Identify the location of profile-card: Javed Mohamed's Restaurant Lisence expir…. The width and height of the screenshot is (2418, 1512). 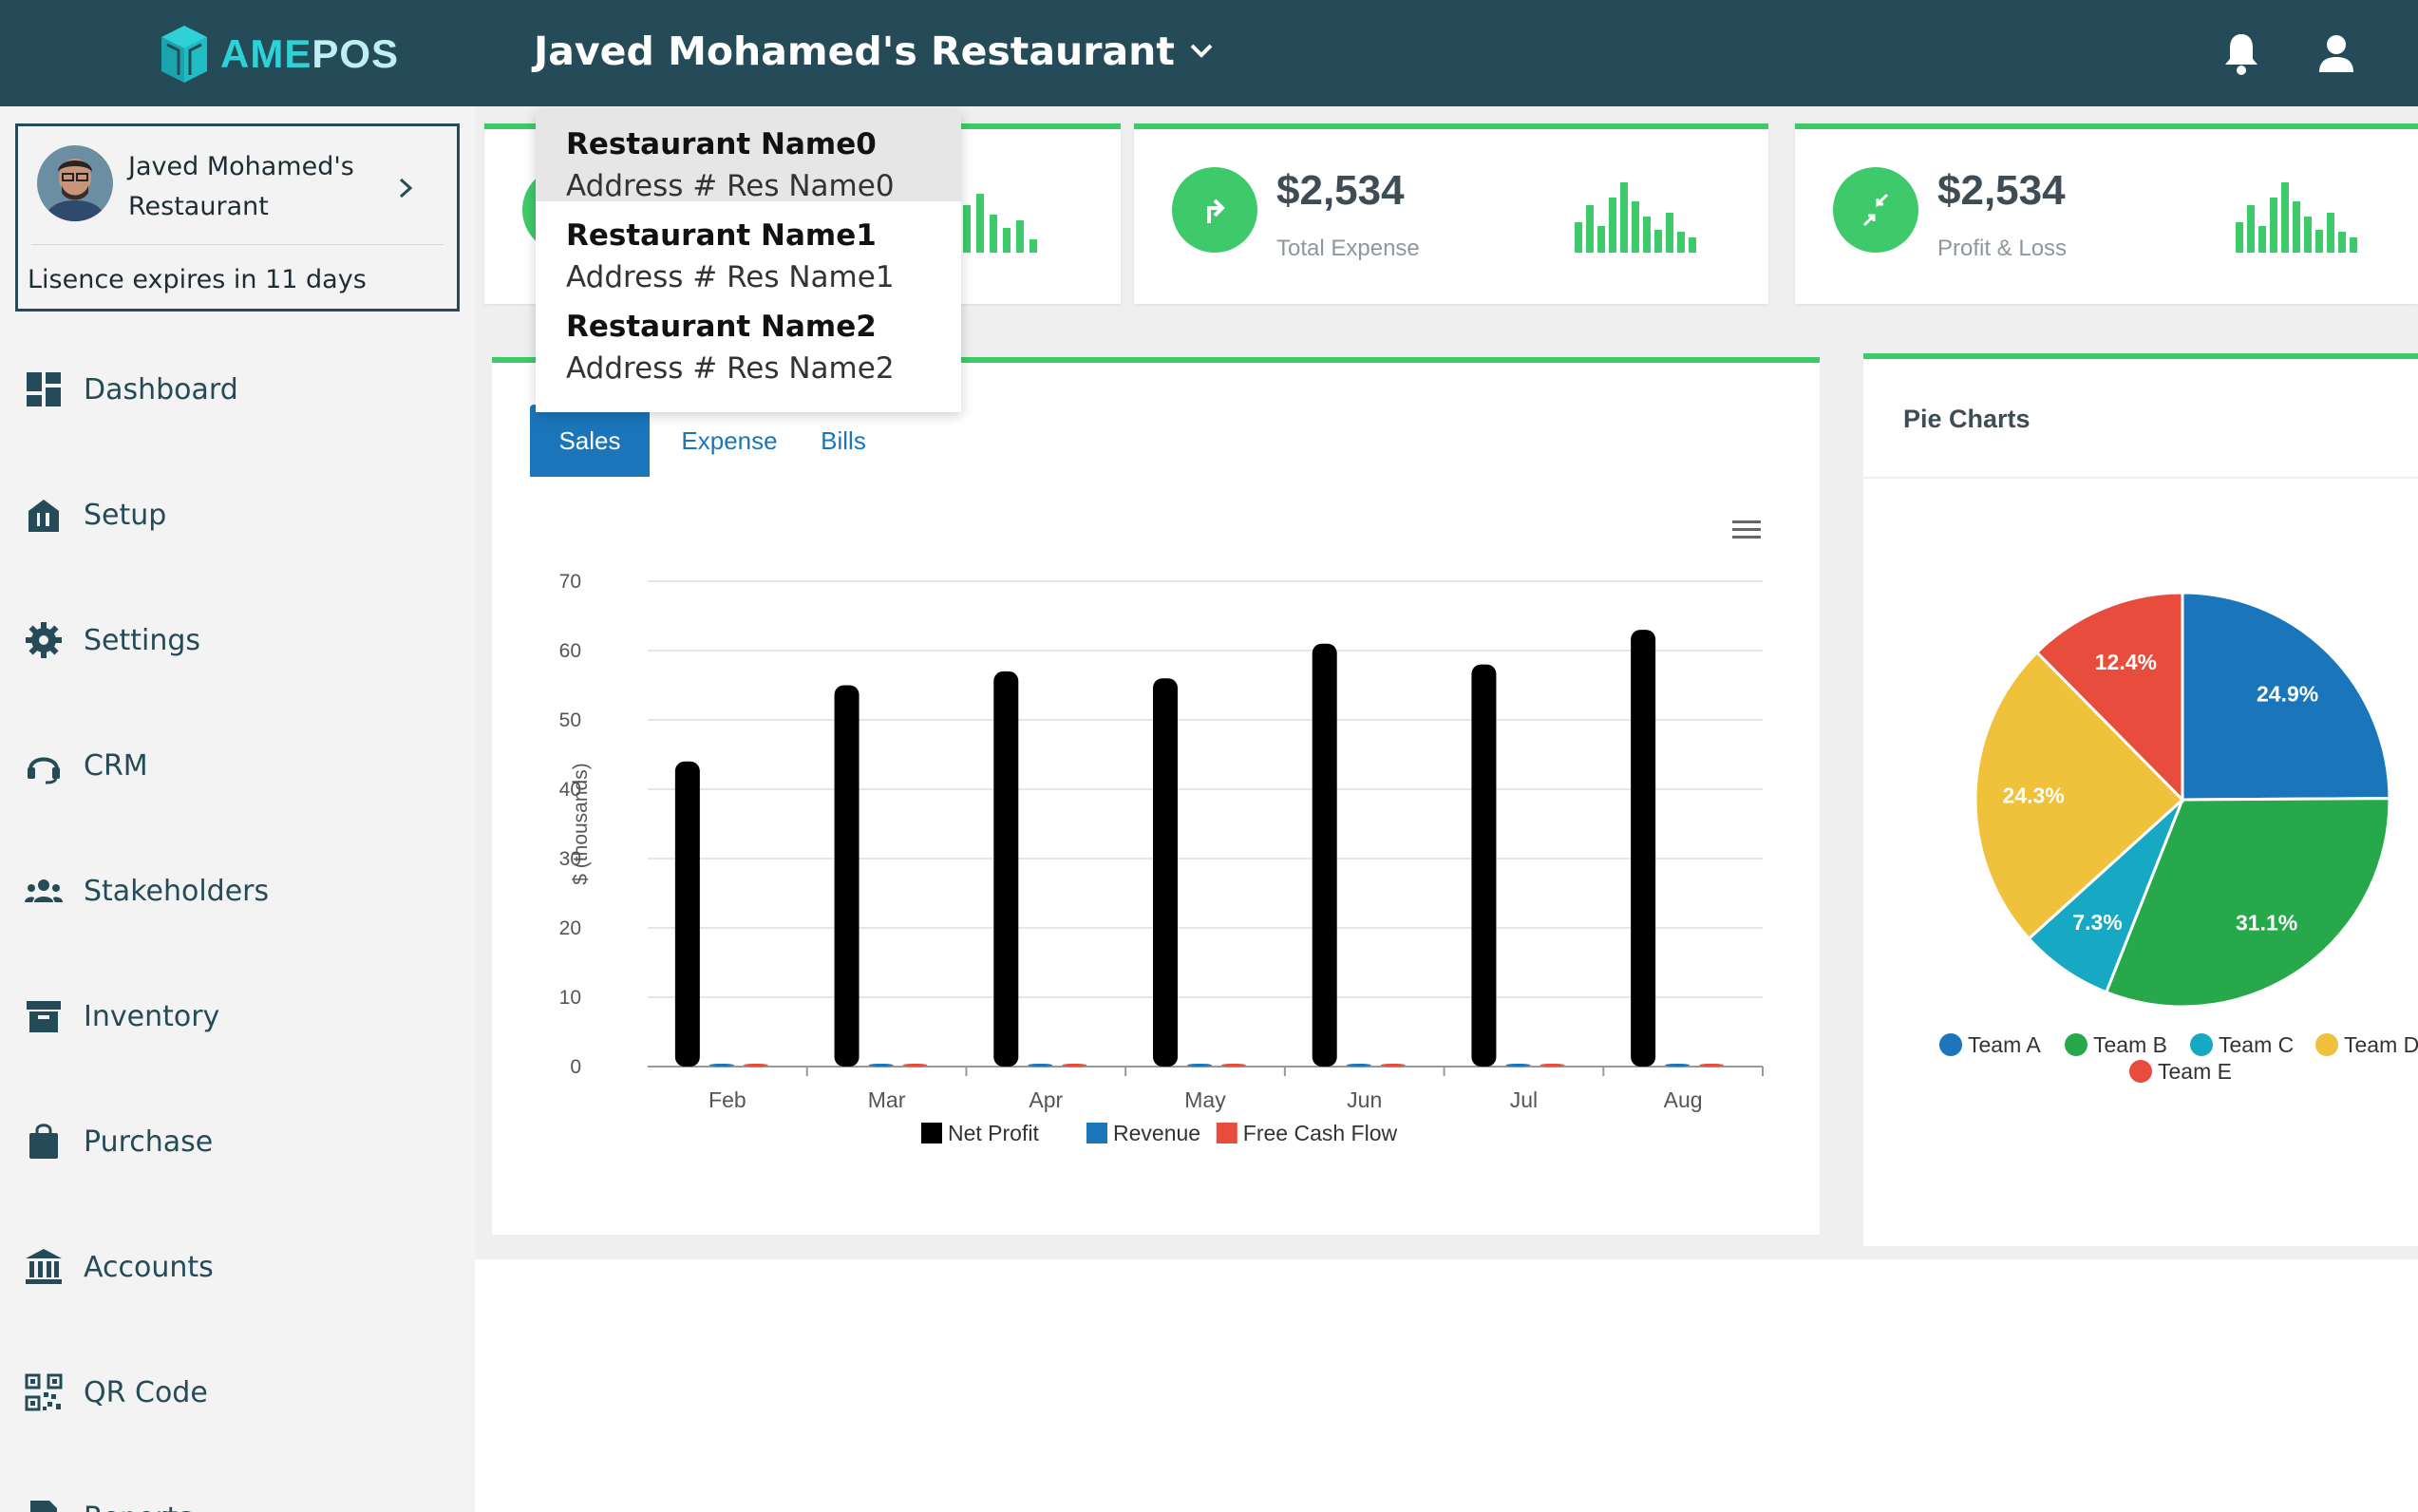
(237, 218).